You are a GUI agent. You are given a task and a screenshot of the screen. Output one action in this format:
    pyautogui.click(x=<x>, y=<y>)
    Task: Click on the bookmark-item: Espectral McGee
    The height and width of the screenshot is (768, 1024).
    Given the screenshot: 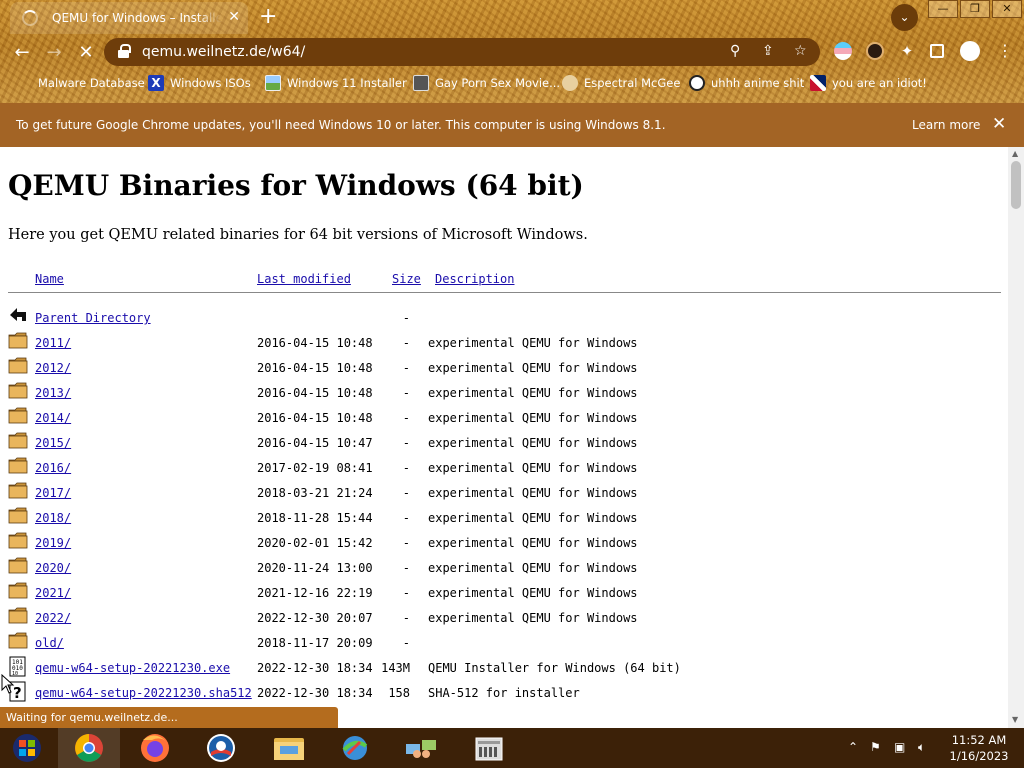 What is the action you would take?
    pyautogui.click(x=621, y=83)
    